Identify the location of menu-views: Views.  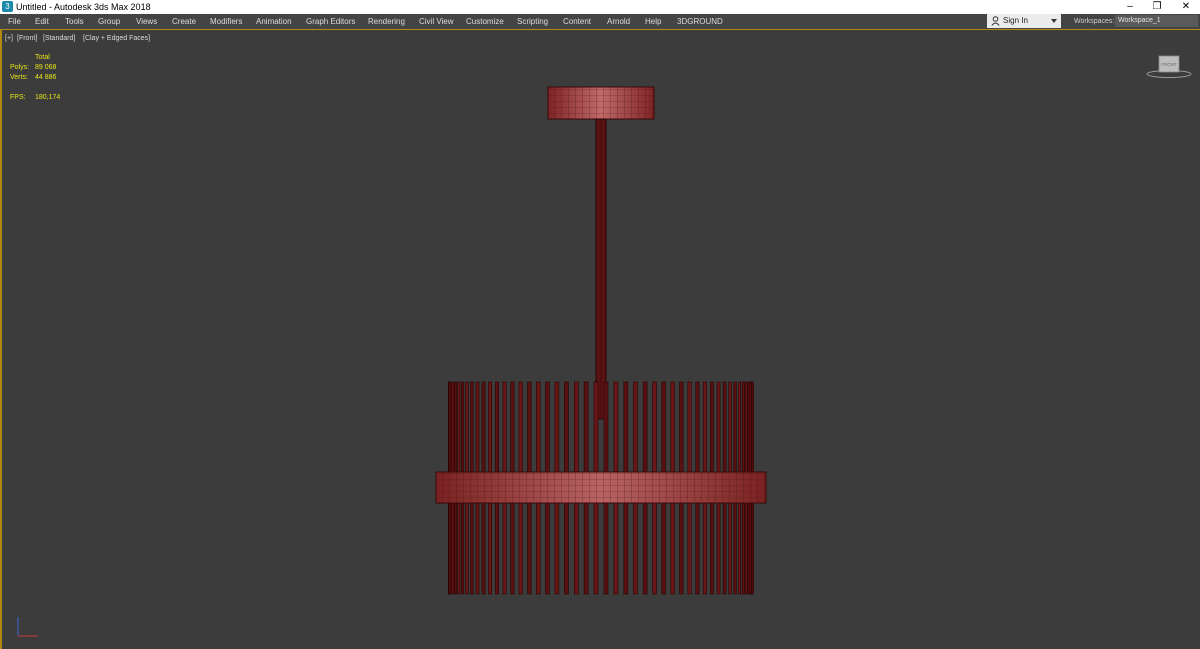
(146, 21).